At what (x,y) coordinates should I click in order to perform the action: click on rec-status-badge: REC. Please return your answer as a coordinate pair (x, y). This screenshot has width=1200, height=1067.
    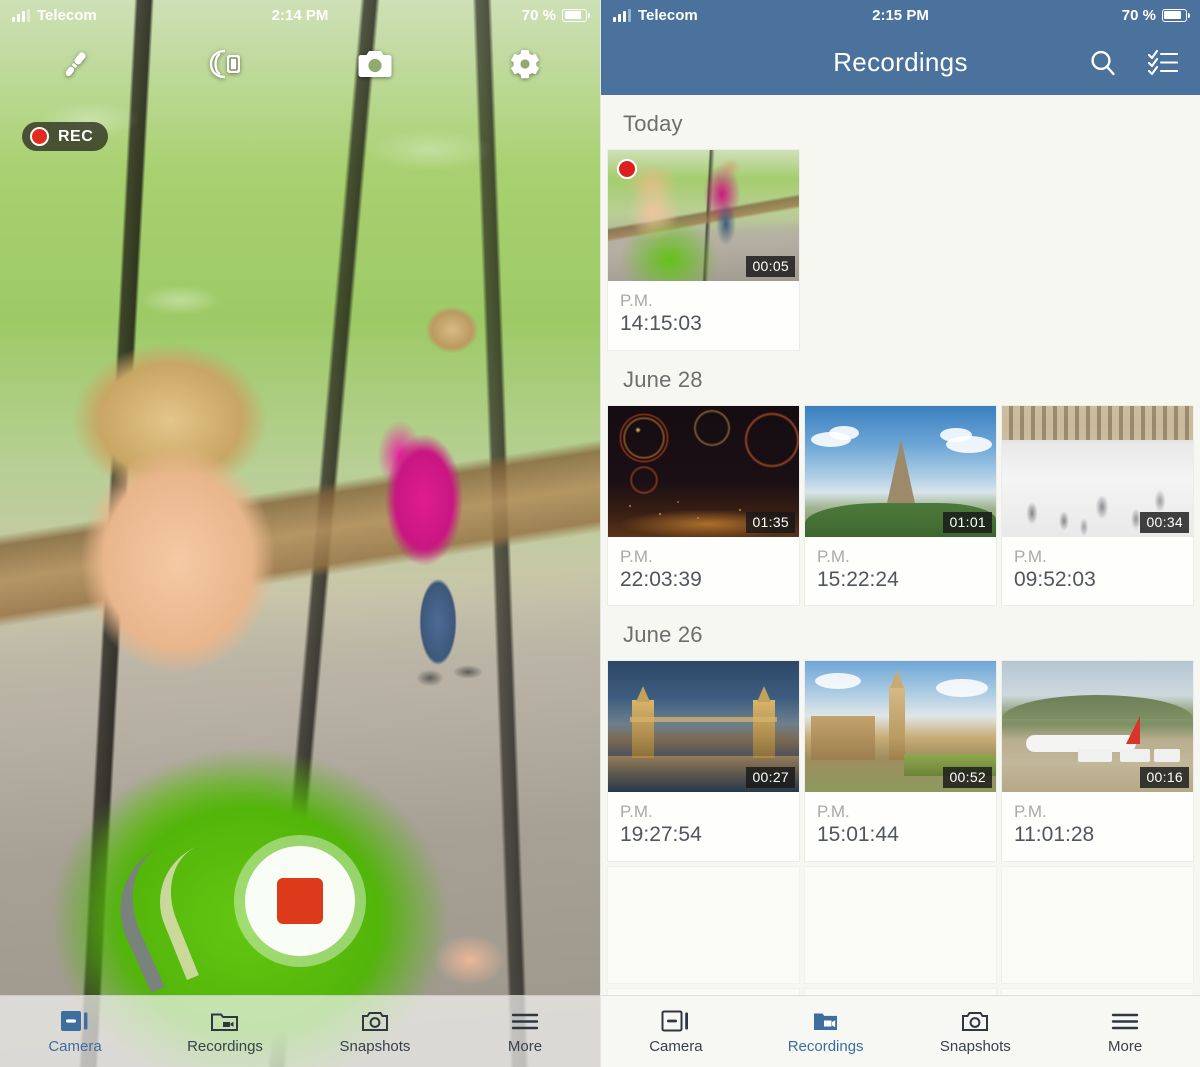
    Looking at the image, I should click on (65, 136).